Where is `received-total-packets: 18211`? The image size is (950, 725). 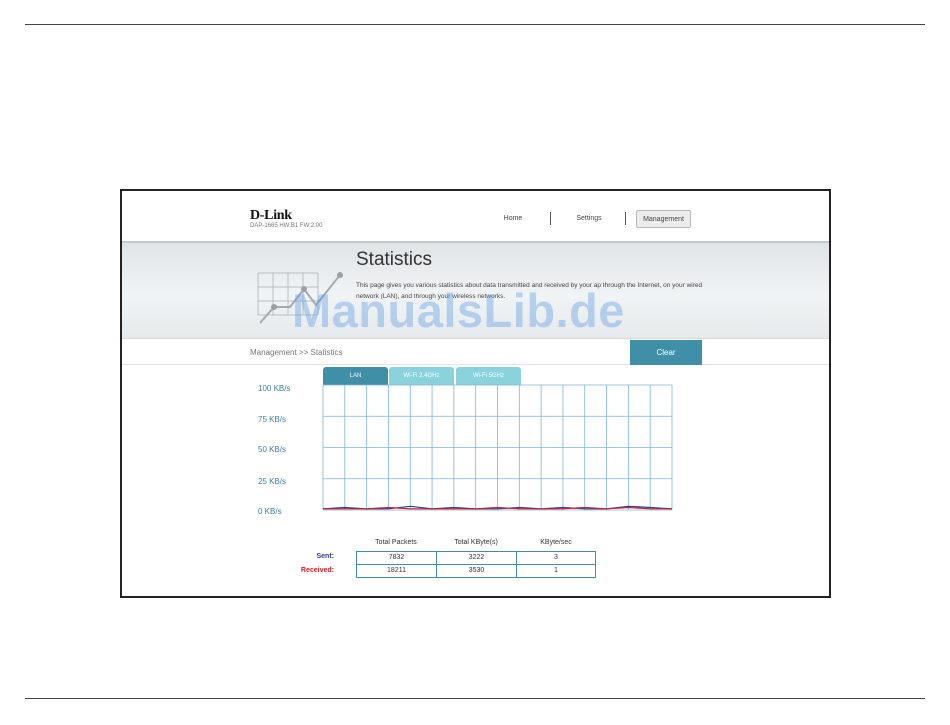
received-total-packets: 18211 is located at coordinates (396, 571).